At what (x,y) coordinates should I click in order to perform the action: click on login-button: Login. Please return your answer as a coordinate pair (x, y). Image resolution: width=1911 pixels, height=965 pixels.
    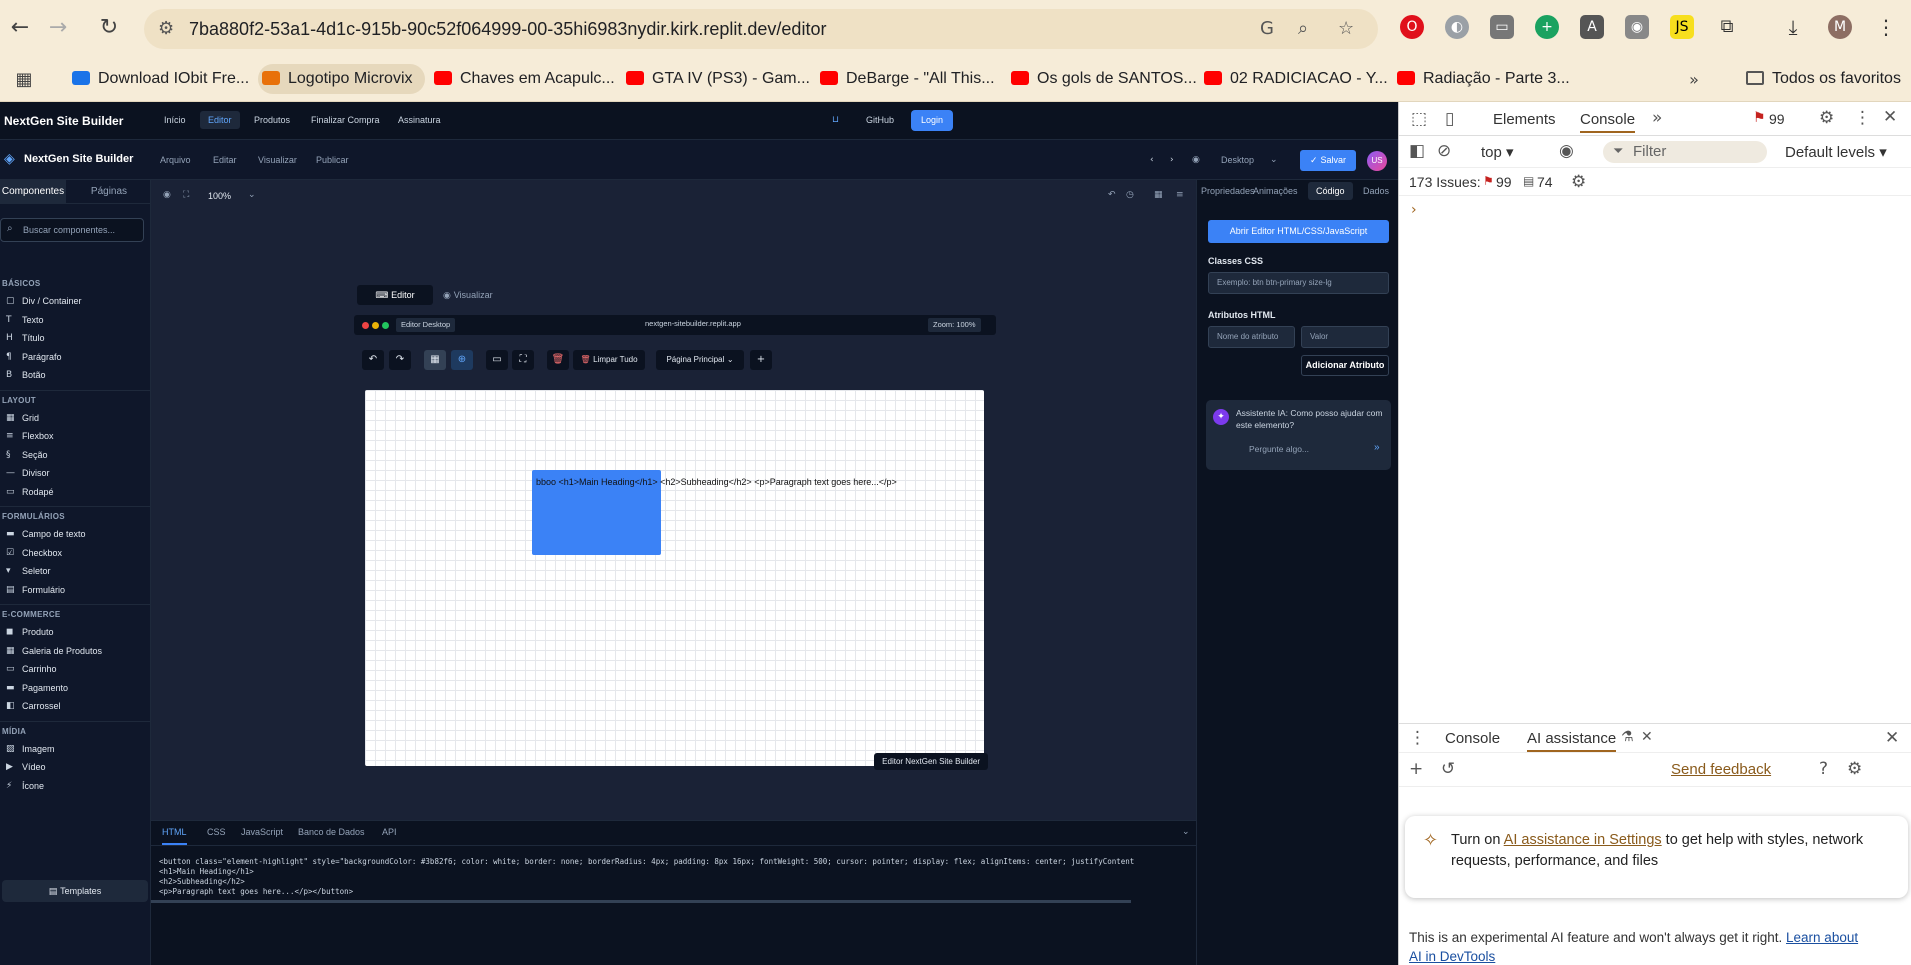
    Looking at the image, I should click on (932, 120).